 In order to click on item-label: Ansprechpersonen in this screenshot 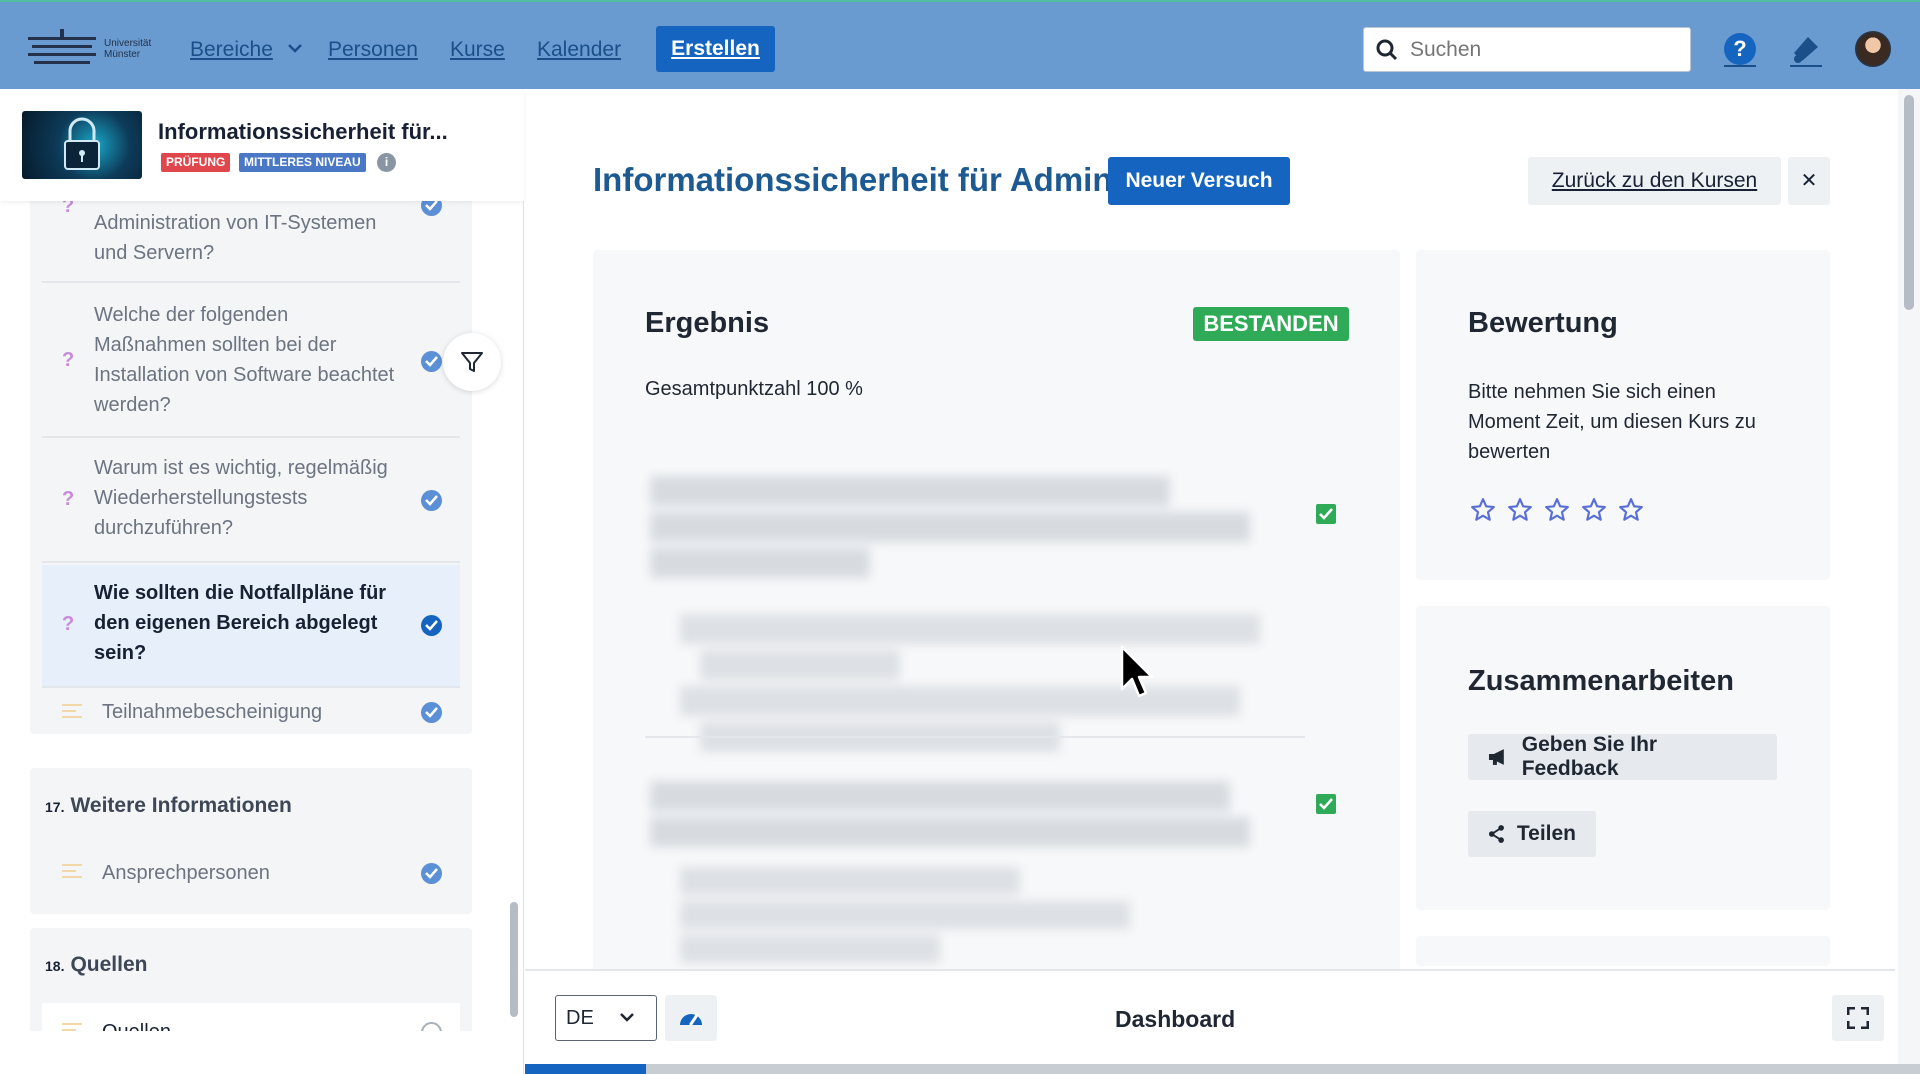, I will do `click(186, 873)`.